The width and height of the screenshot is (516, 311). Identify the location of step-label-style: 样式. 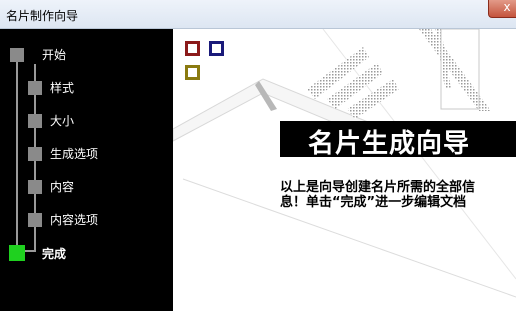
(62, 88).